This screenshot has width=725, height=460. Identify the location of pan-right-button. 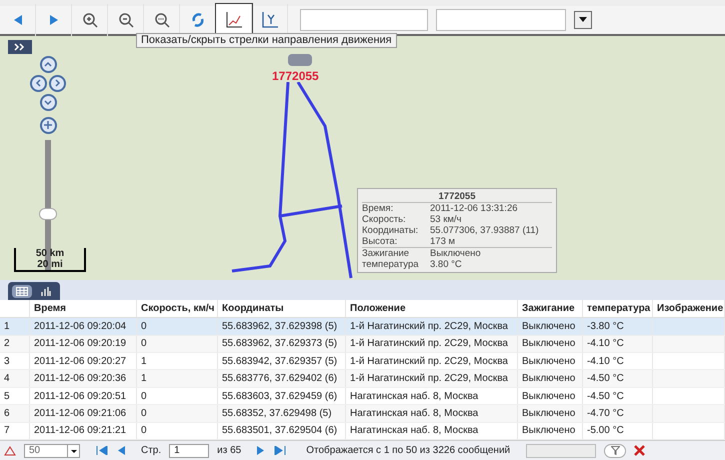
(57, 83).